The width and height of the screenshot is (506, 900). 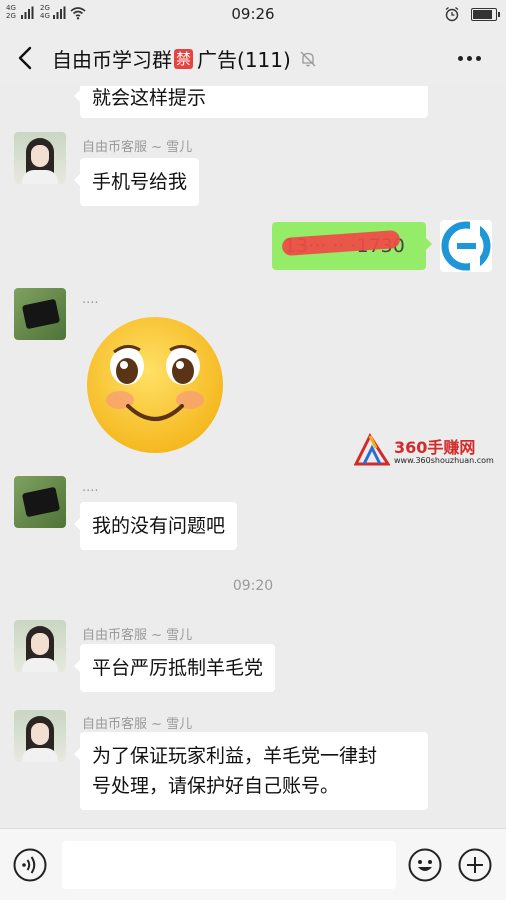 I want to click on plus-icon, so click(x=475, y=865).